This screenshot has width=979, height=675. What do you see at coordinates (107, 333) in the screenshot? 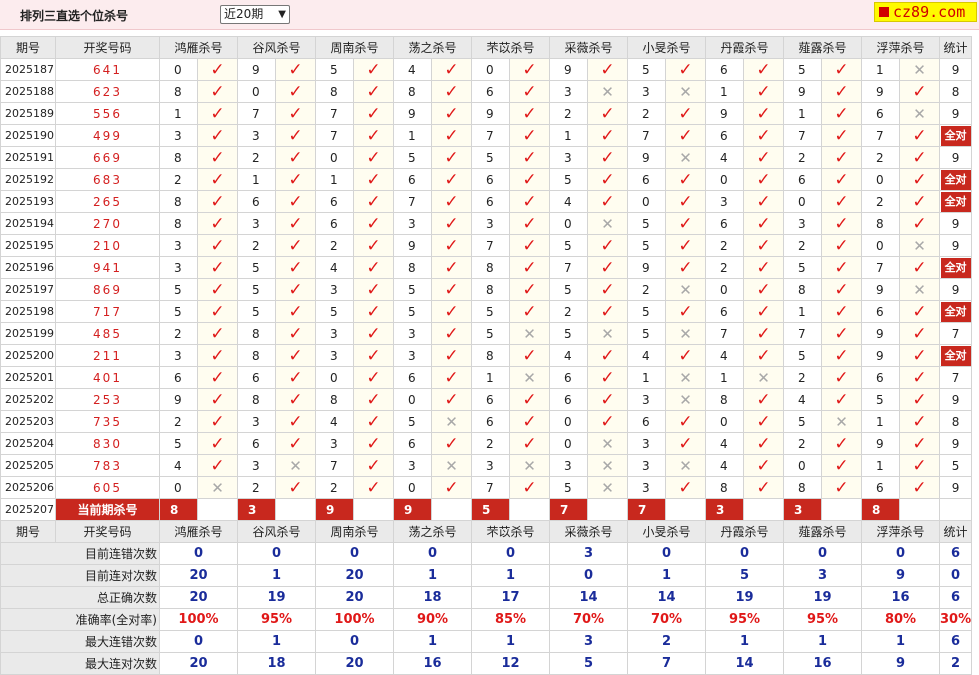
I see `draw-number: 485` at bounding box center [107, 333].